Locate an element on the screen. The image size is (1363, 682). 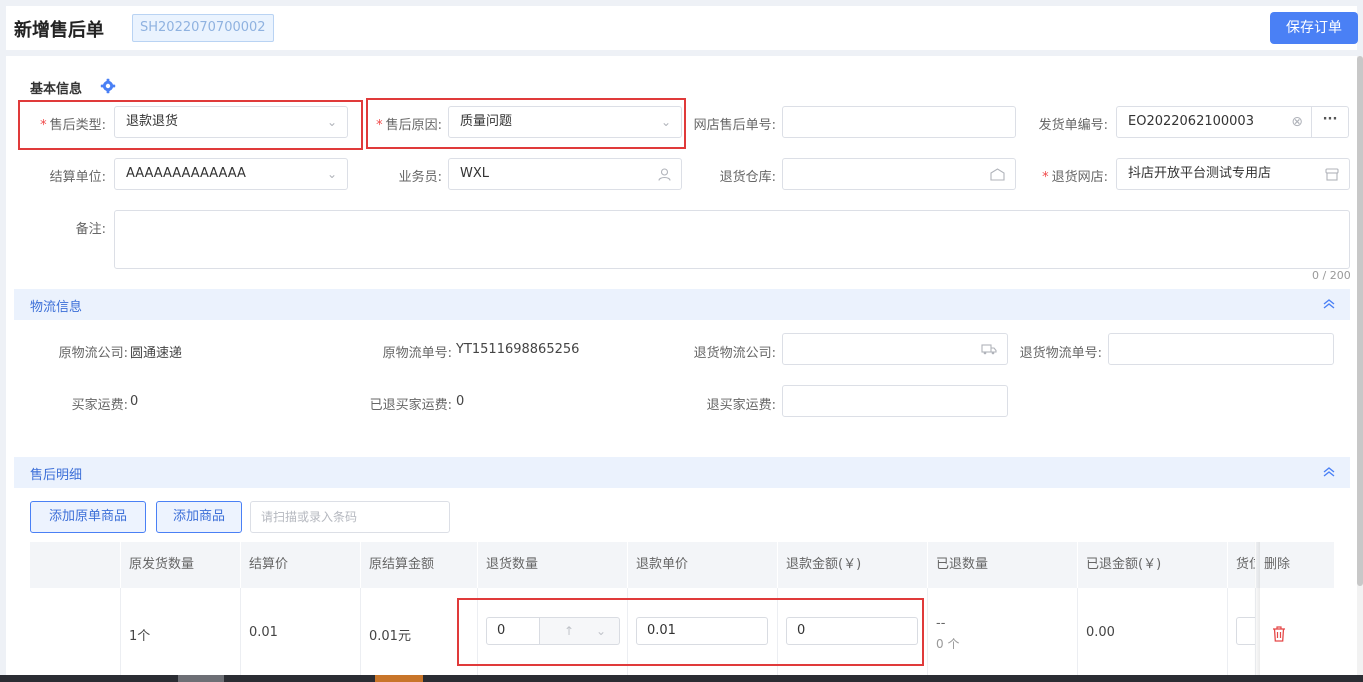
cell-orig-qty: 1个 is located at coordinates (180, 635).